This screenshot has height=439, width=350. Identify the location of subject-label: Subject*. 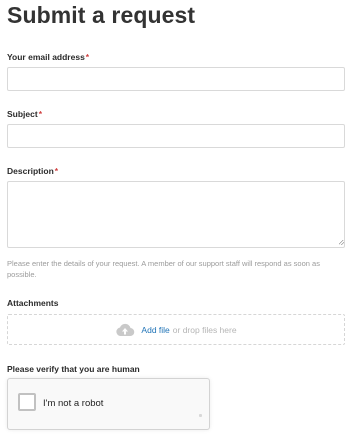
(25, 114).